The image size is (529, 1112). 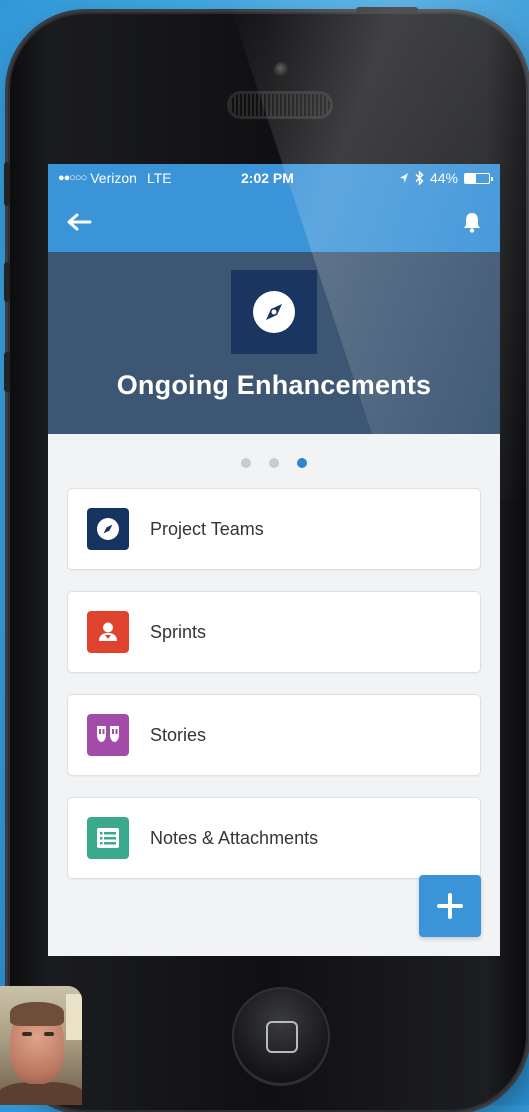 I want to click on background-wall, so click(x=74, y=1017).